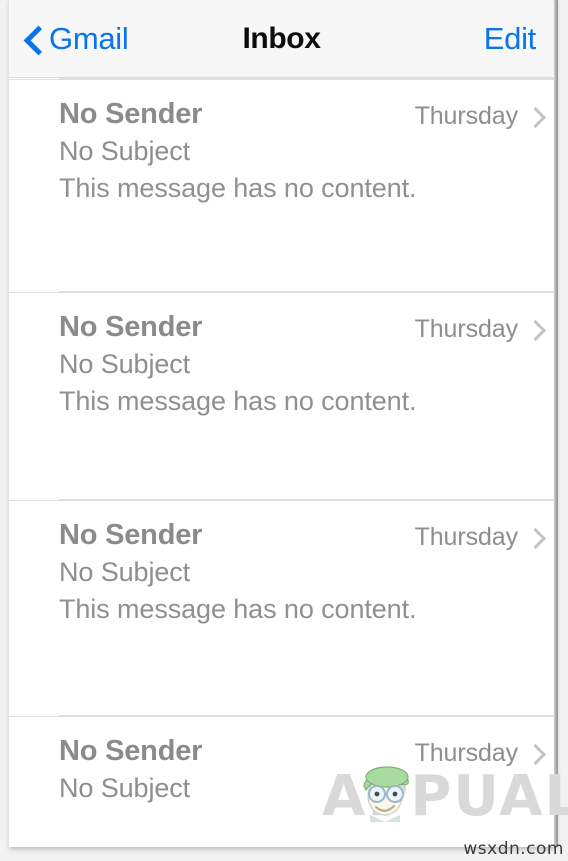  Describe the element at coordinates (510, 39) in the screenshot. I see `edit-button: Edit` at that location.